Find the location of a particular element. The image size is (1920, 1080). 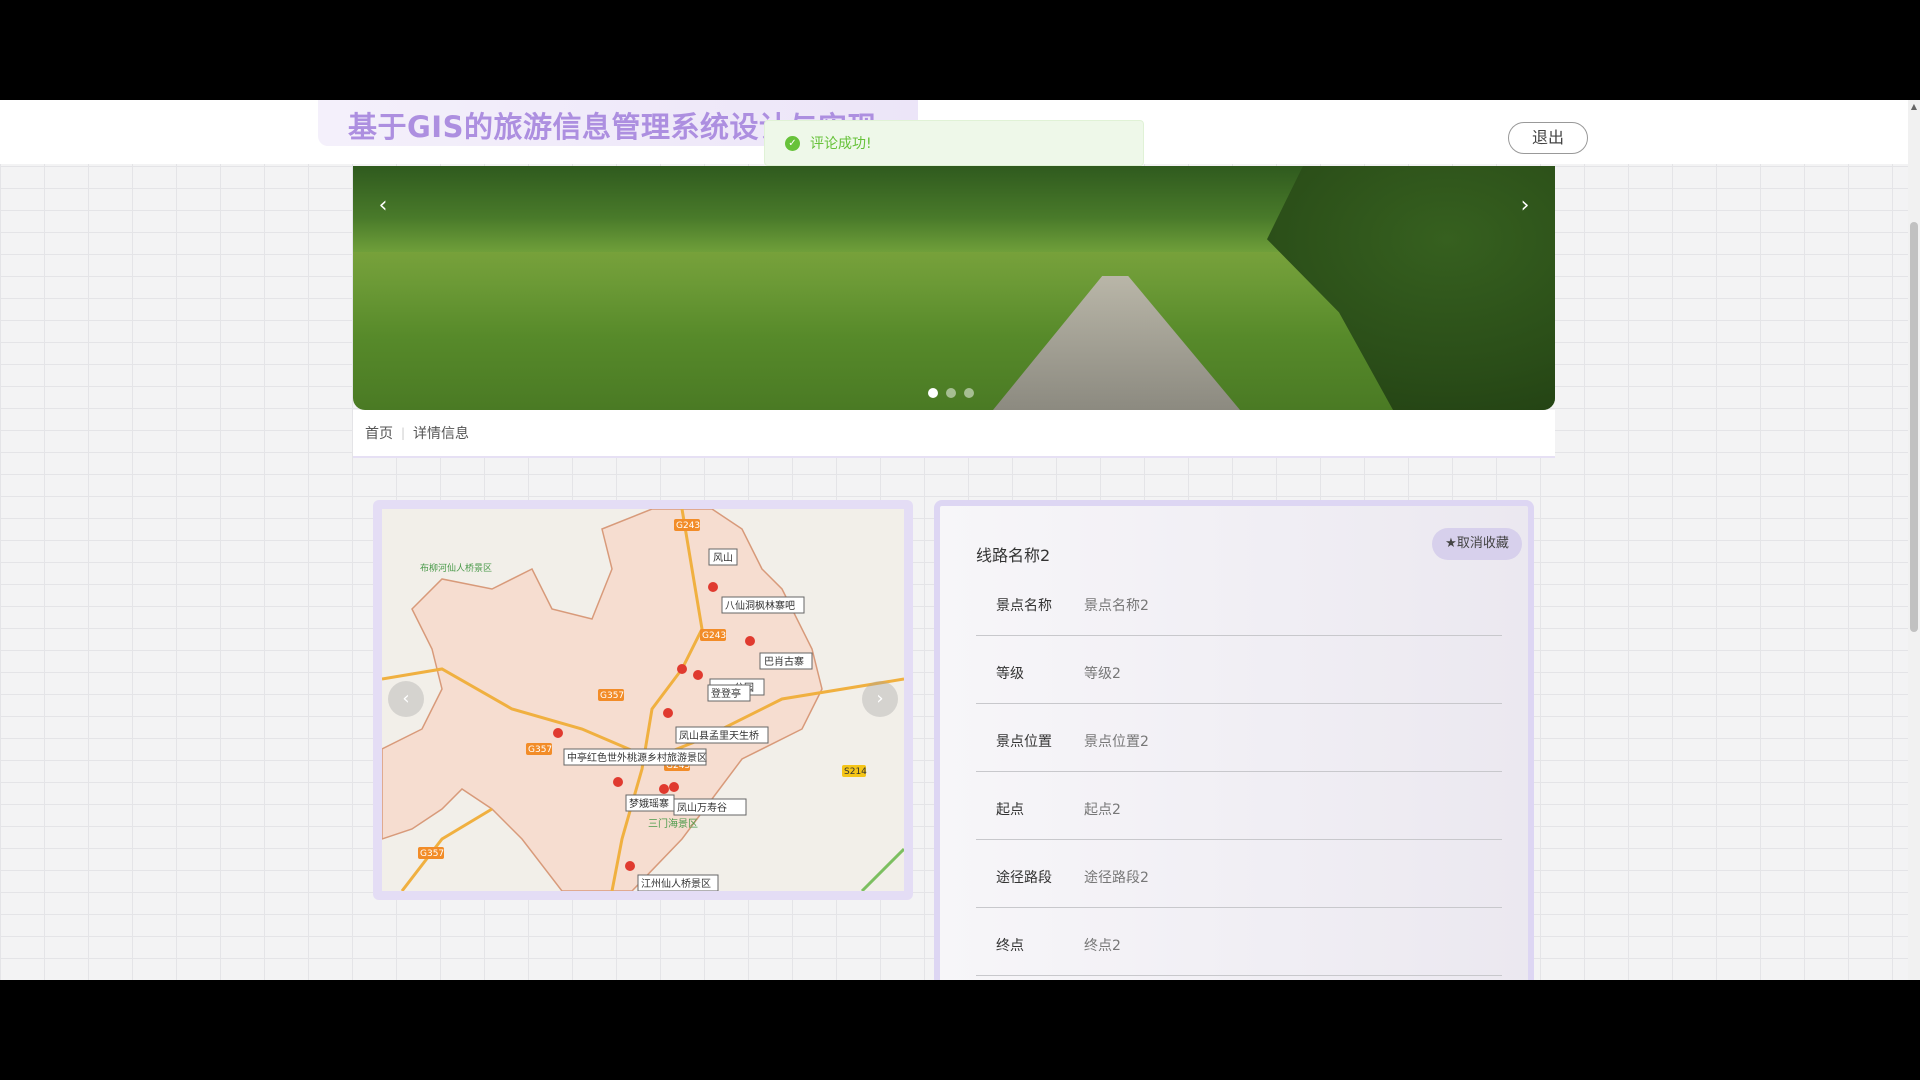

detail-row: 终点 终点2 is located at coordinates (1239, 942).